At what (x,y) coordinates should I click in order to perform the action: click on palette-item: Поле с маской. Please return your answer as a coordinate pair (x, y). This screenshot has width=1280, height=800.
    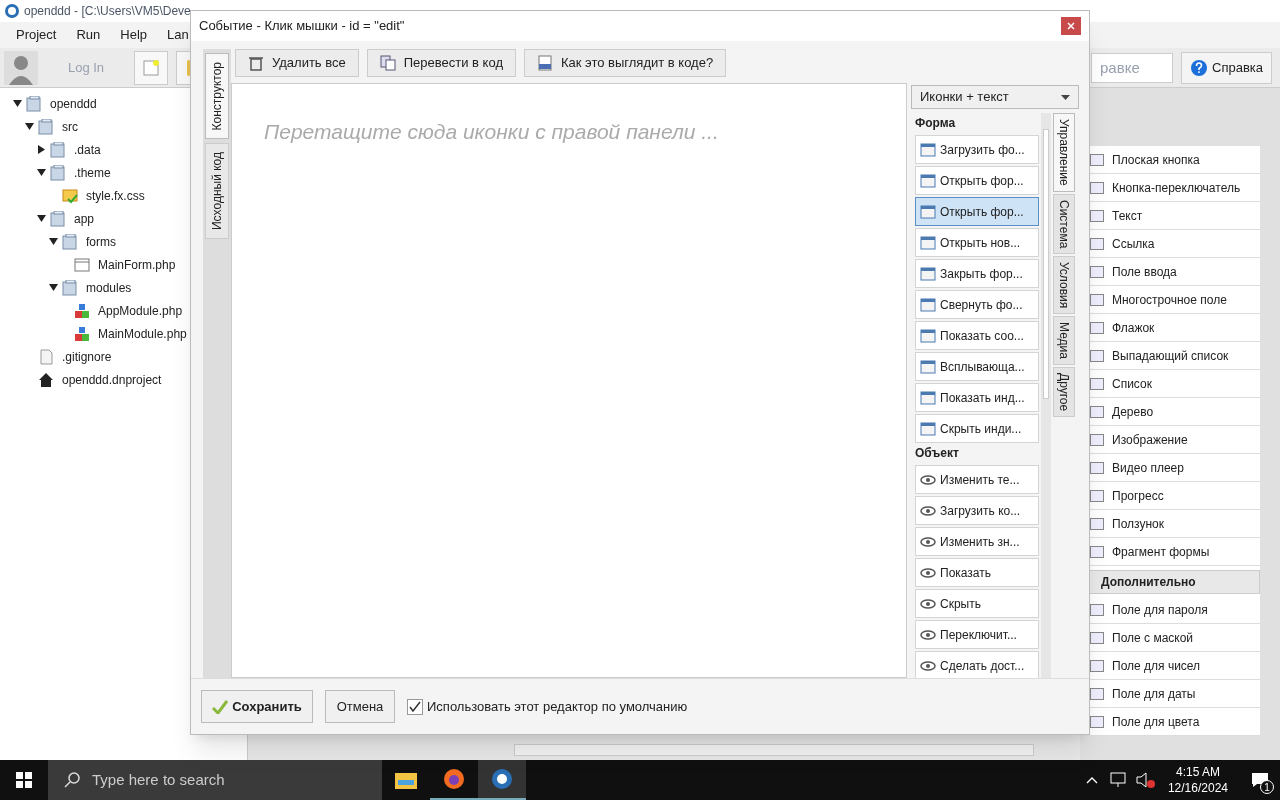
    Looking at the image, I should click on (1153, 637).